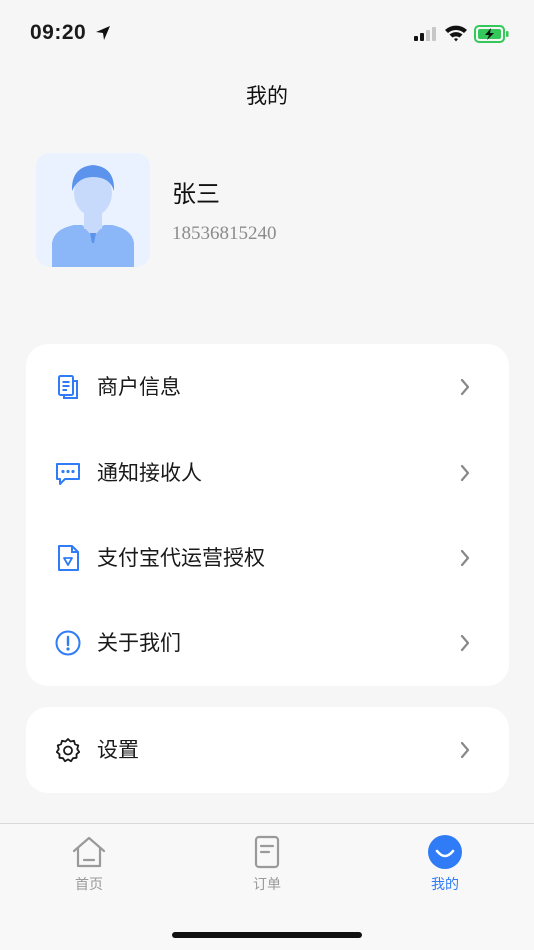 The width and height of the screenshot is (534, 950). I want to click on tab-bar: 首页 订单 我的, so click(267, 886).